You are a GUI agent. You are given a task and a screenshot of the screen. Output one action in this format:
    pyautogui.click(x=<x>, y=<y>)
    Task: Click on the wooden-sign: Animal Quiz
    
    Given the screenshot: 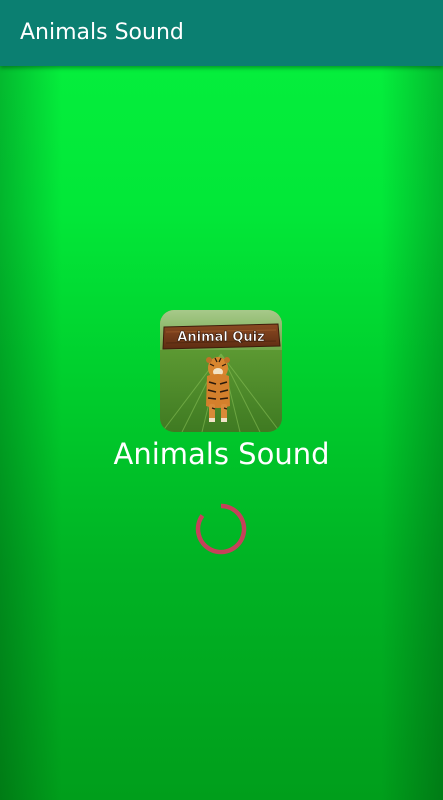 What is the action you would take?
    pyautogui.click(x=221, y=336)
    